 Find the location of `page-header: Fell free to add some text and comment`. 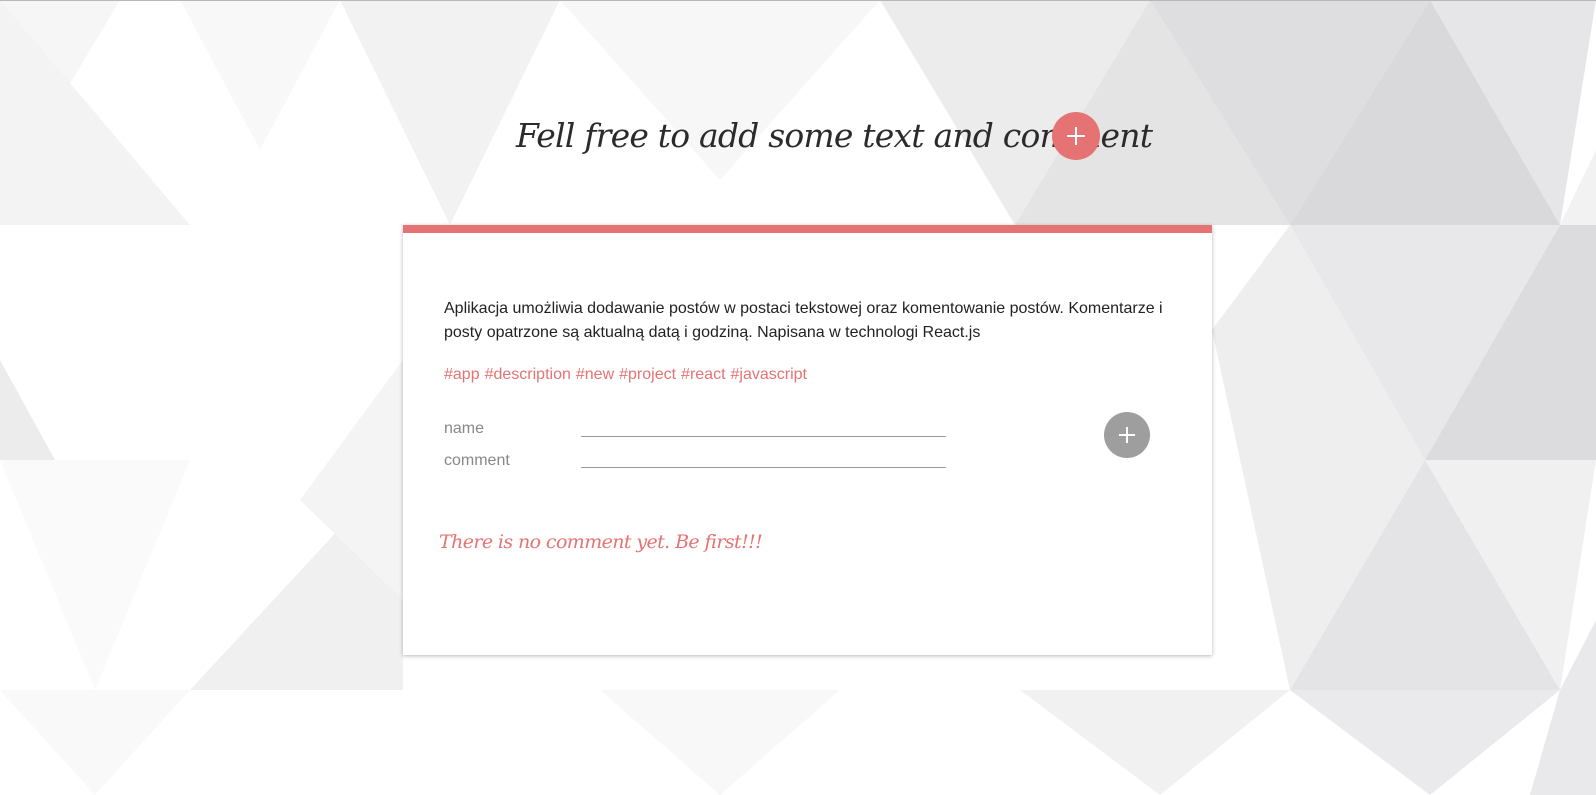

page-header: Fell free to add some text and comment is located at coordinates (798, 138).